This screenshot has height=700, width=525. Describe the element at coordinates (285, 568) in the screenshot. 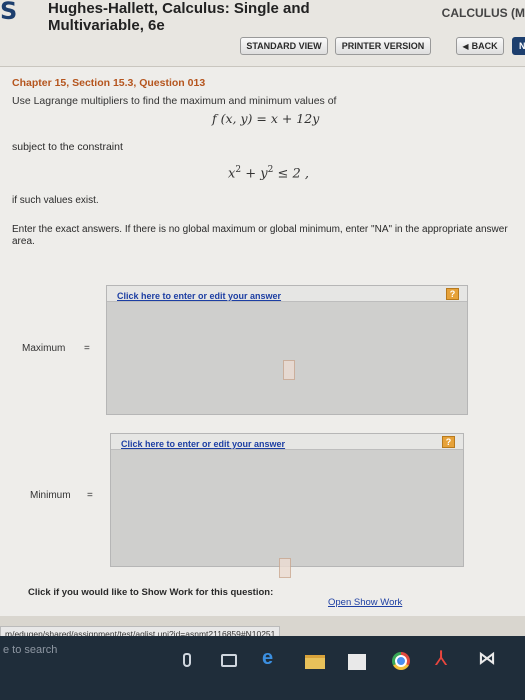

I see `minimum-input` at that location.